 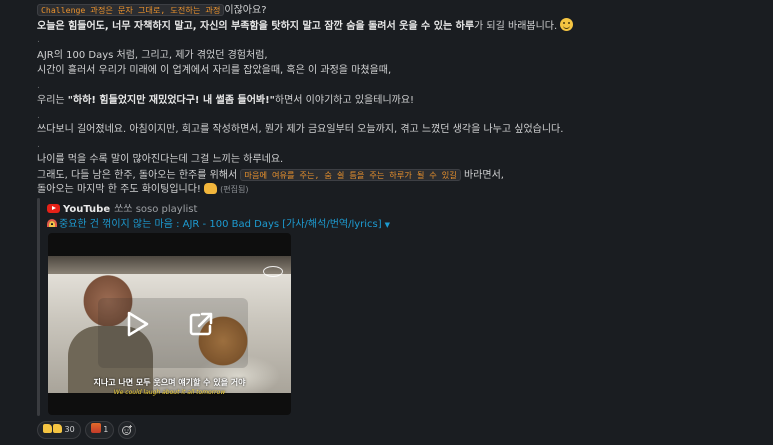 What do you see at coordinates (350, 175) in the screenshot?
I see `inline-code: 마음에 여유를 주는, 숨 쉴 틈을 주는 하루가 될 수 있길` at bounding box center [350, 175].